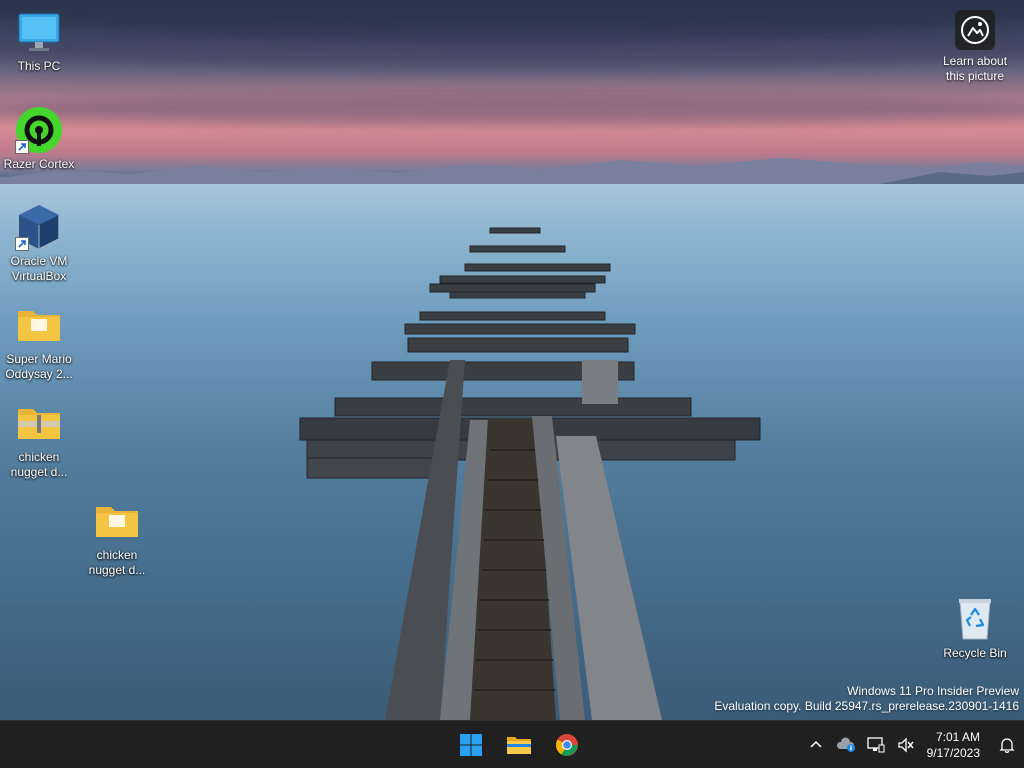  I want to click on windows-start-icon, so click(471, 745).